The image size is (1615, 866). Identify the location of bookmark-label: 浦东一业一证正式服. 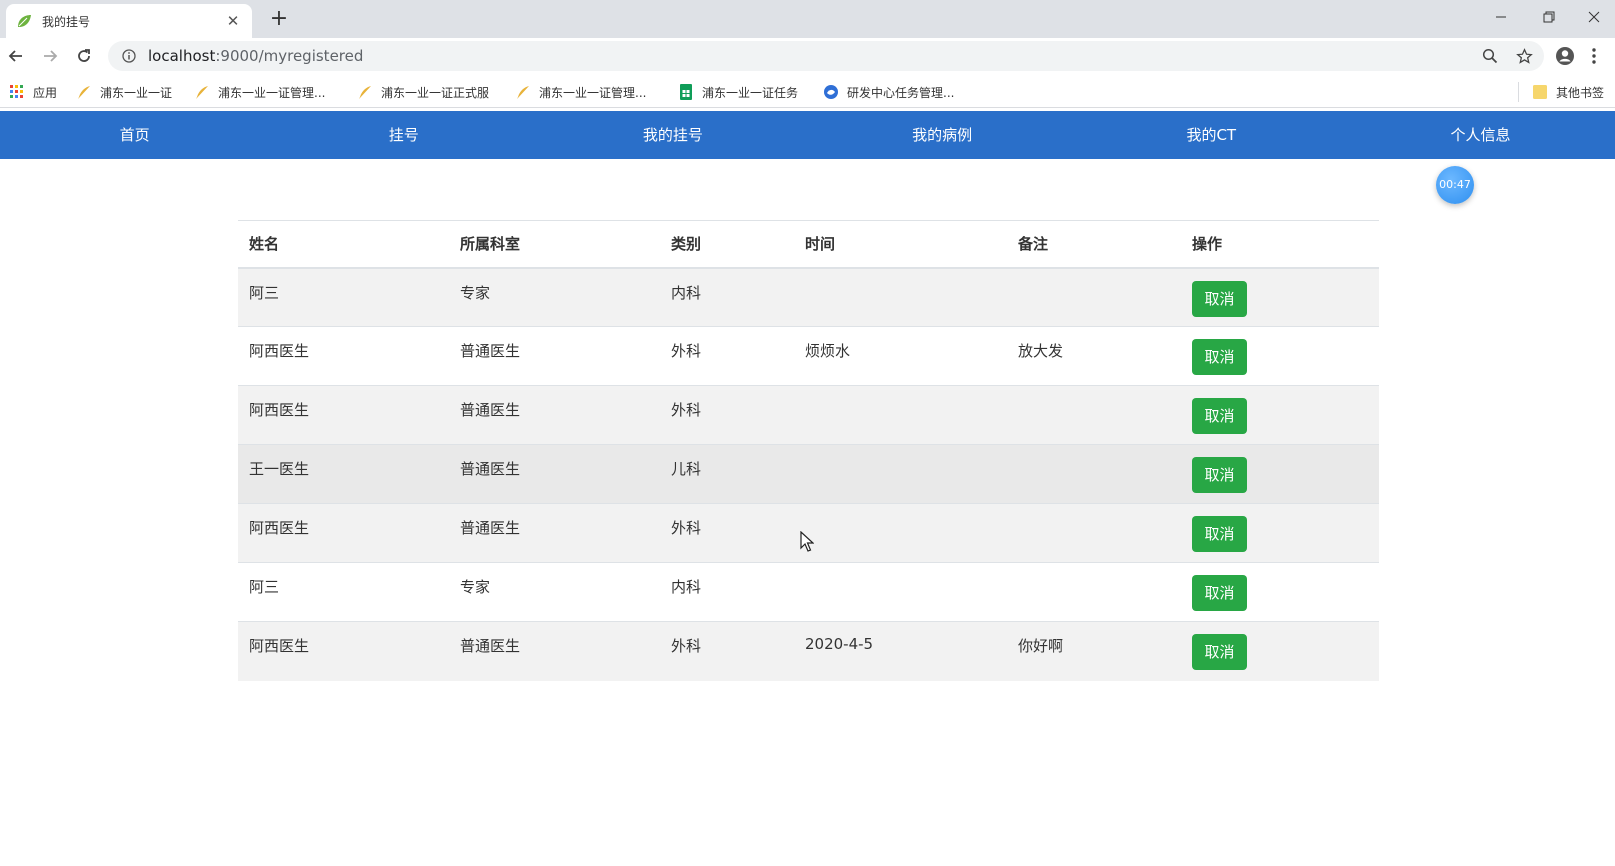
(435, 92).